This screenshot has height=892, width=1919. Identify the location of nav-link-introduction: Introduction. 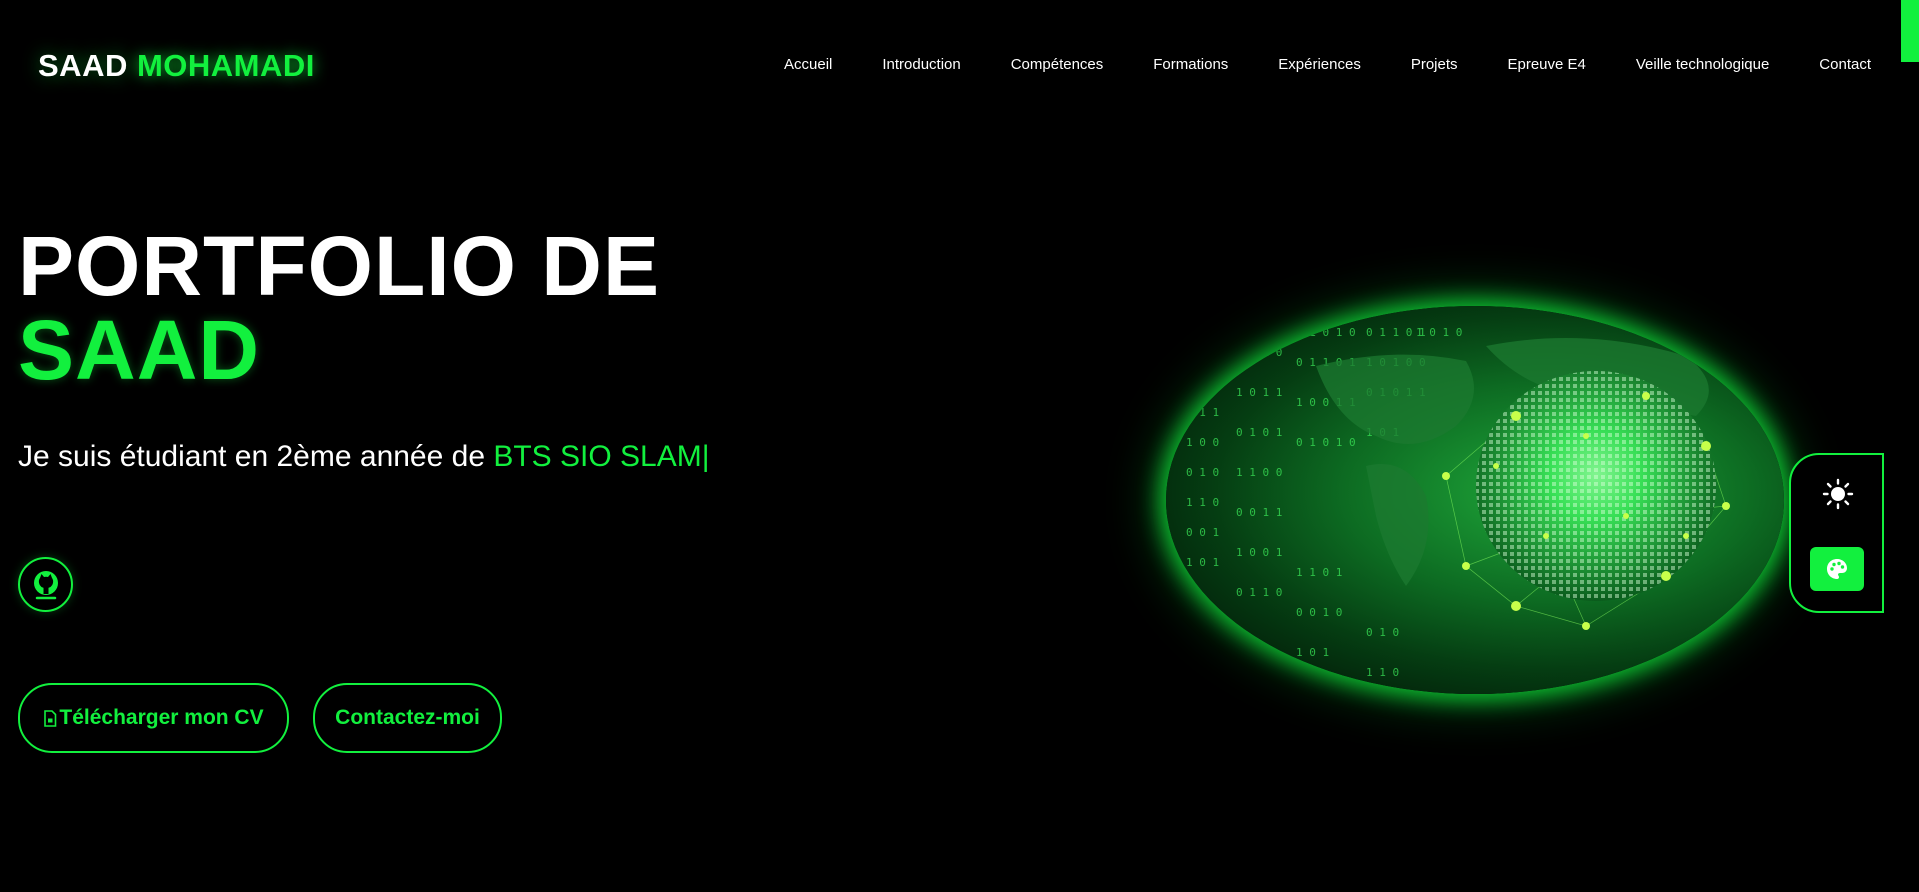
(921, 64).